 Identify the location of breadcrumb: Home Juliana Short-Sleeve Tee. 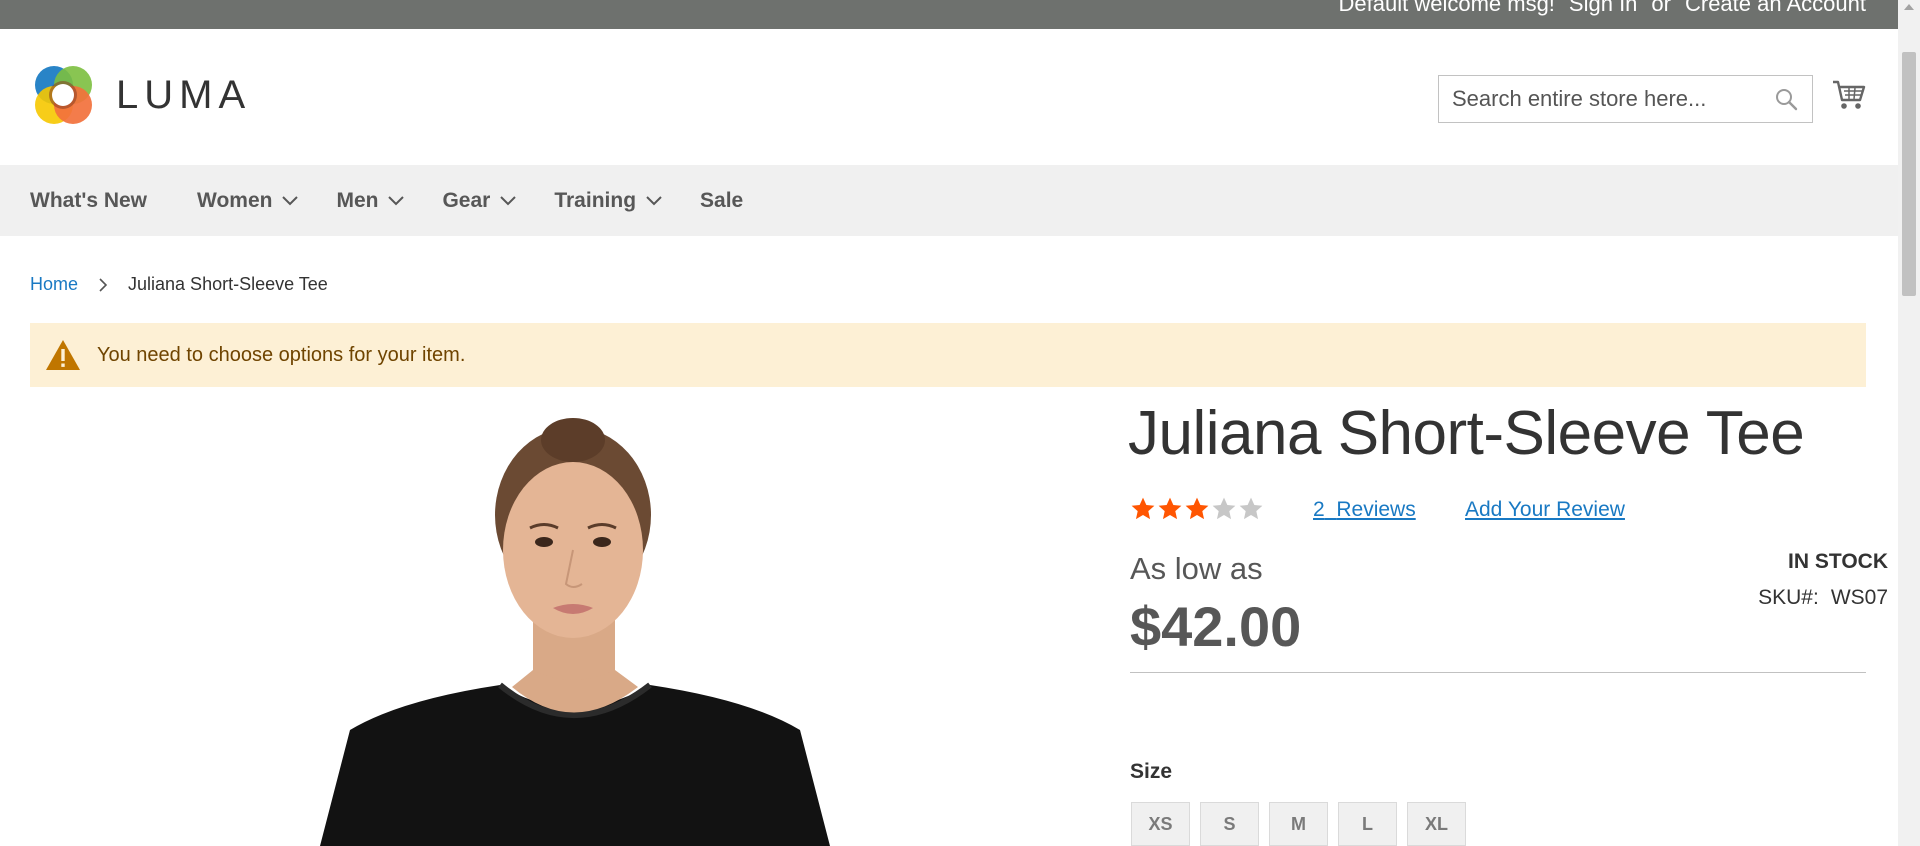
(179, 284).